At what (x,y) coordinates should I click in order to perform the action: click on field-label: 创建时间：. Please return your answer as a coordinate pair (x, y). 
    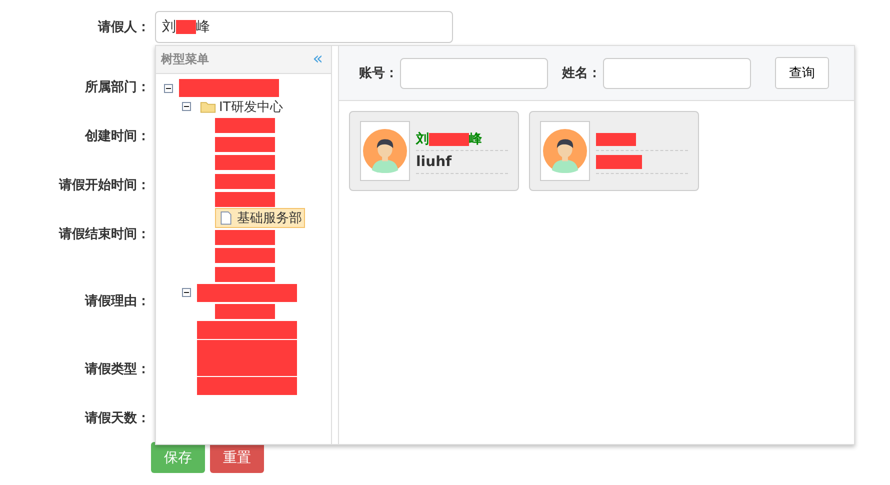
    Looking at the image, I should click on (117, 136).